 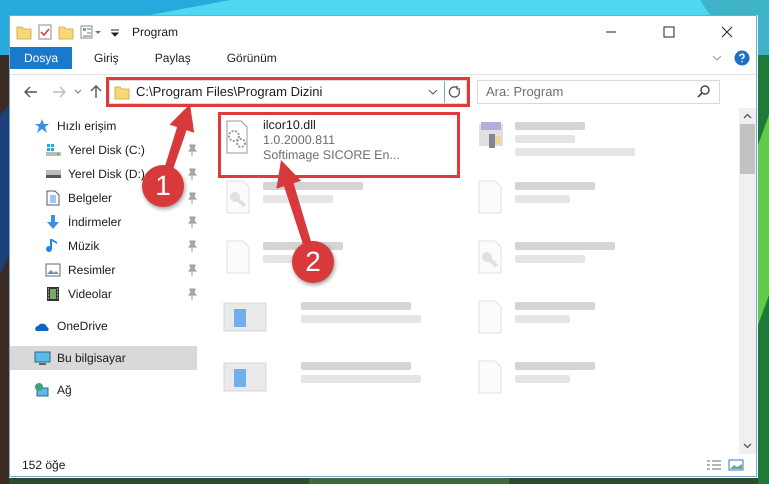 What do you see at coordinates (66, 222) in the screenshot?
I see `nav-item: İndirmeler` at bounding box center [66, 222].